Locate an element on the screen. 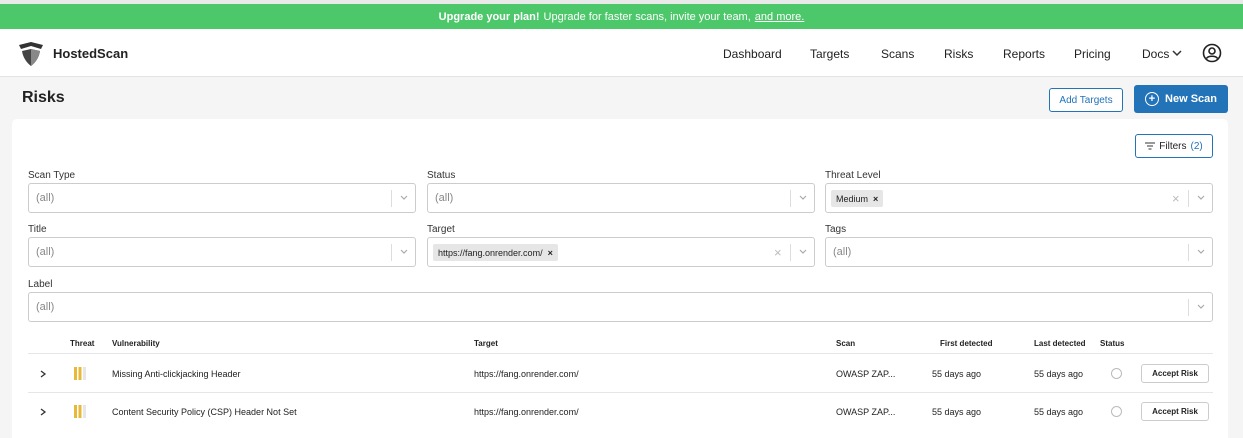 Image resolution: width=1243 pixels, height=438 pixels. target-select: https://fang.onrender.com/ × × is located at coordinates (621, 252).